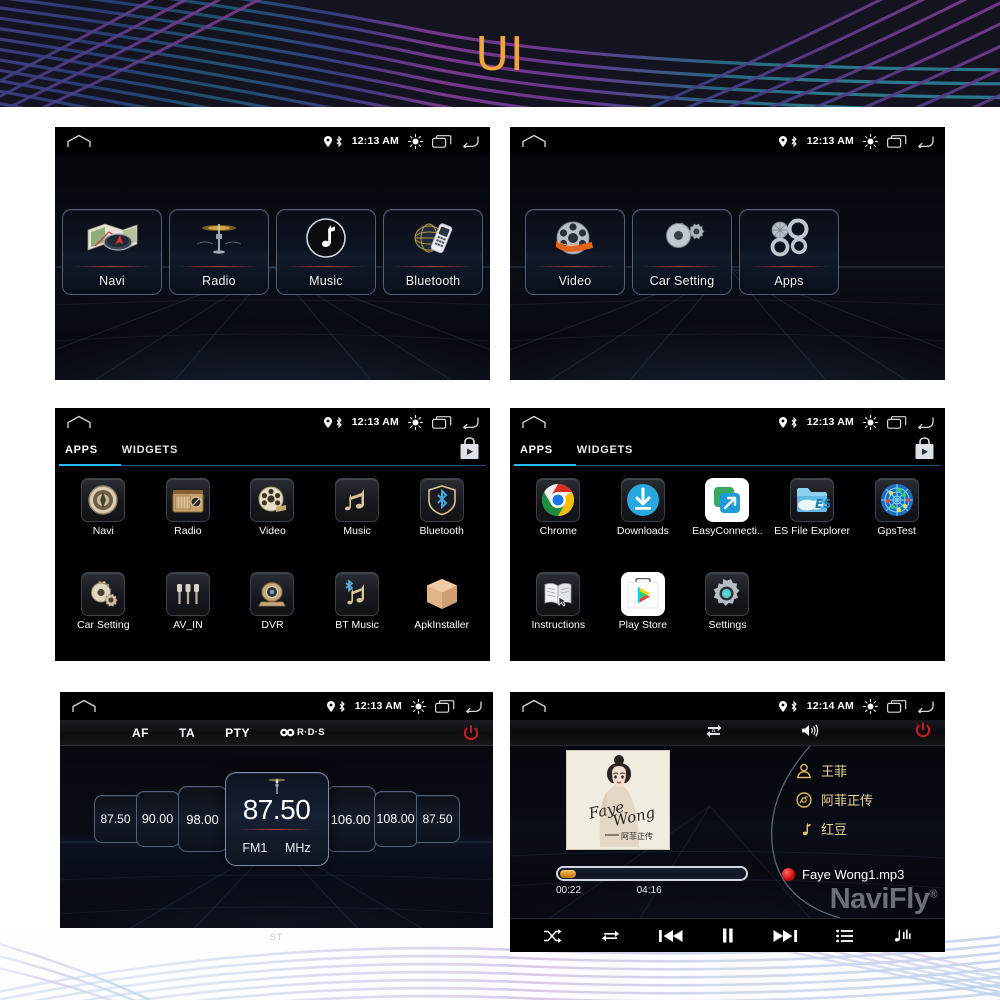  I want to click on app-item-chrome: Chrome, so click(558, 519).